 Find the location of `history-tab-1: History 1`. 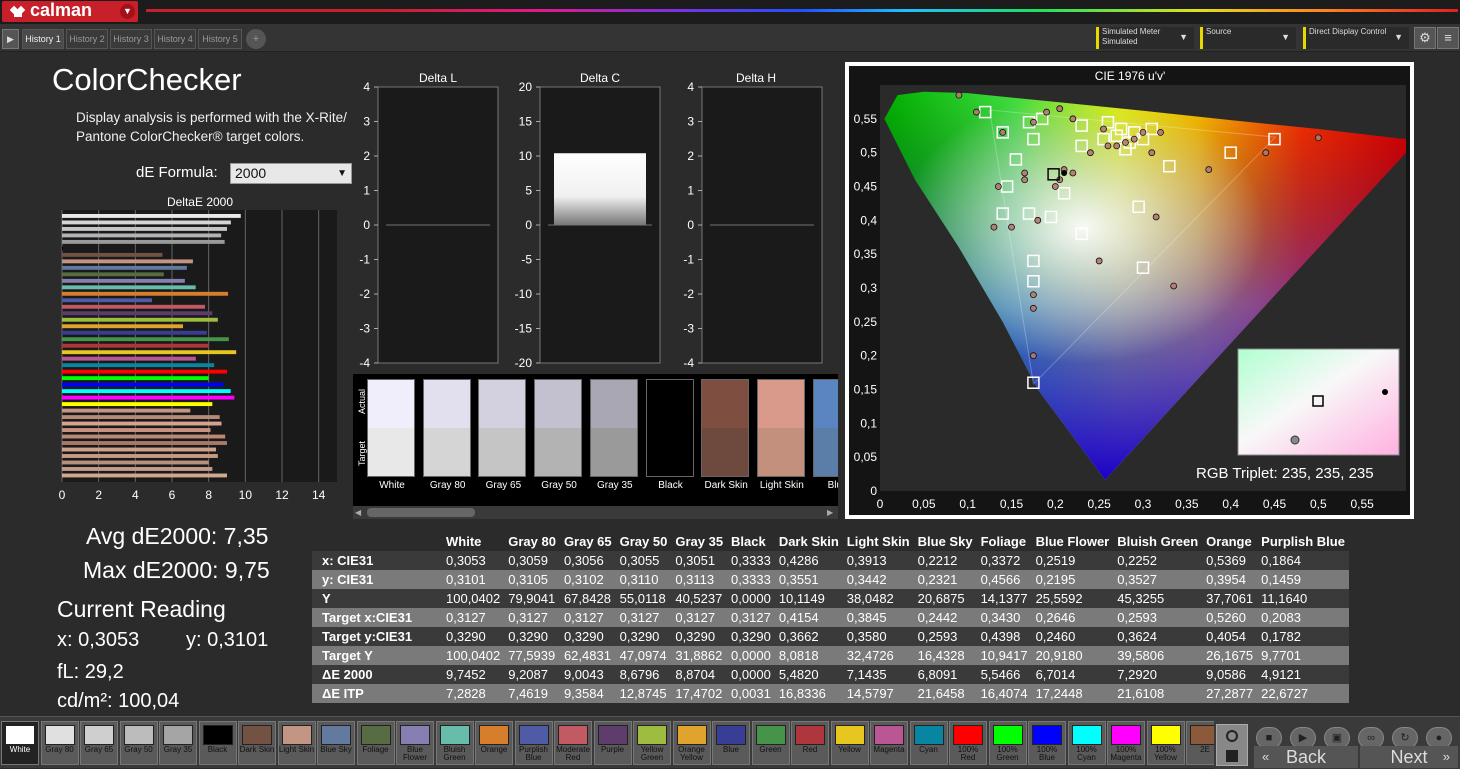

history-tab-1: History 1 is located at coordinates (43, 39).